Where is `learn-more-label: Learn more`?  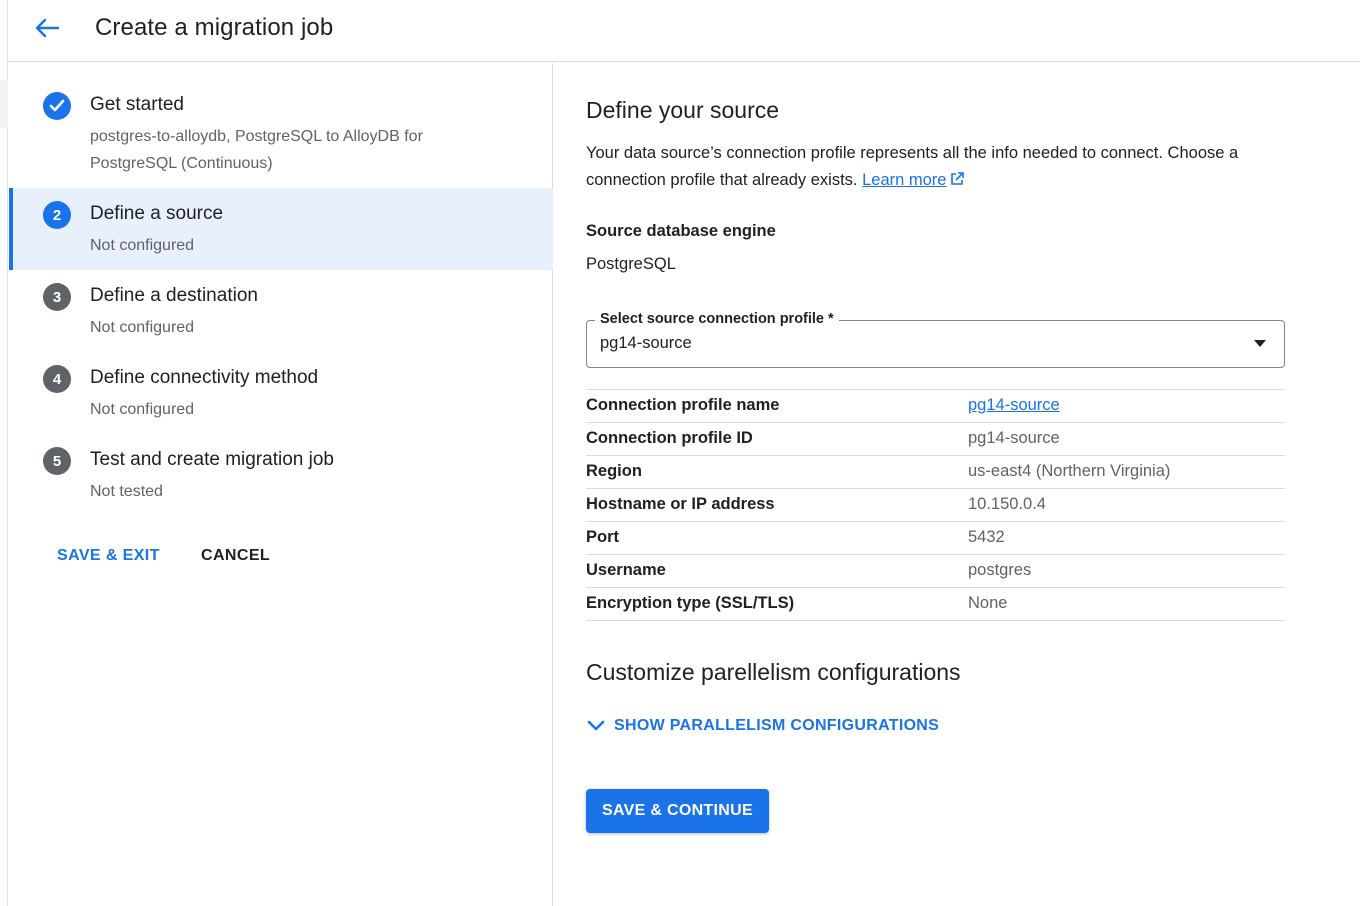 learn-more-label: Learn more is located at coordinates (904, 180).